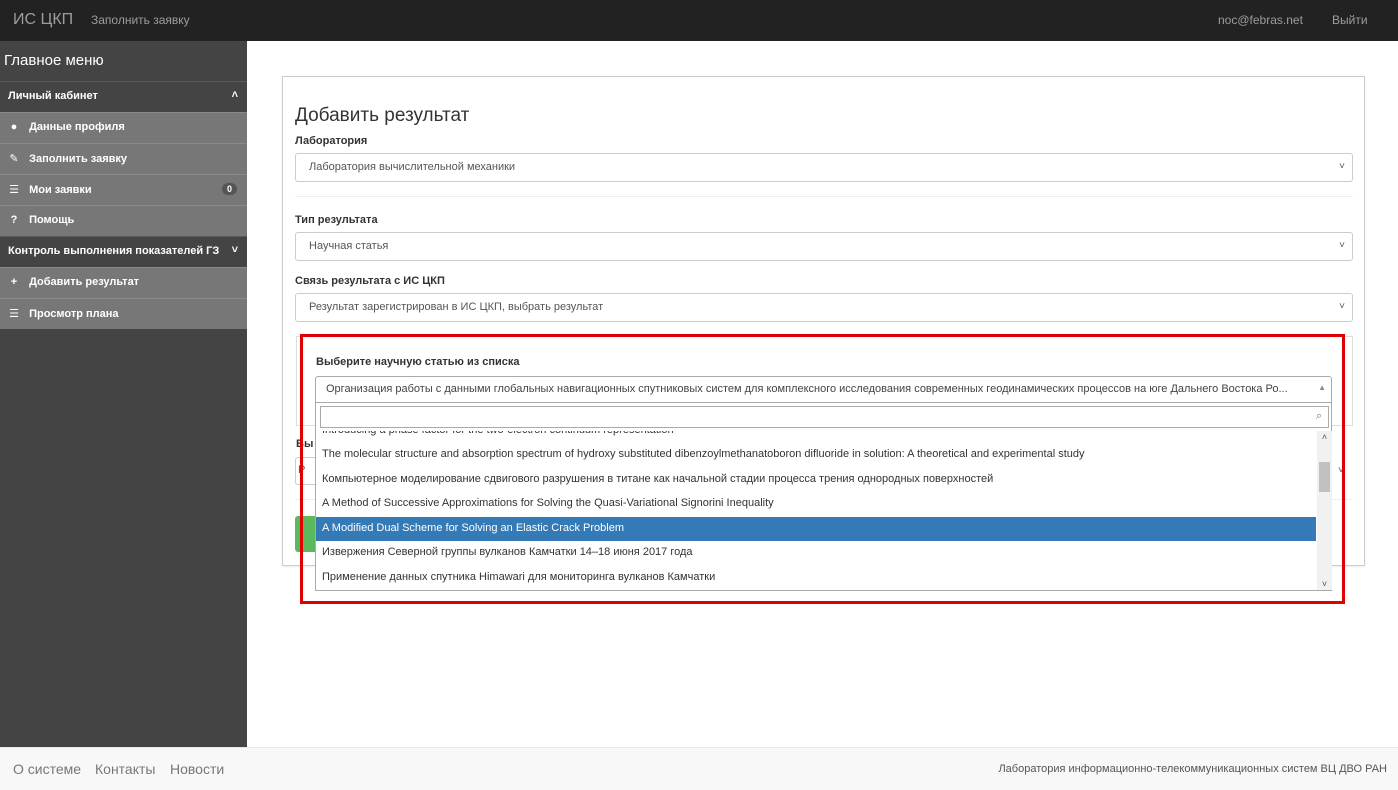  Describe the element at coordinates (14, 127) in the screenshot. I see `user-icon: ●` at that location.